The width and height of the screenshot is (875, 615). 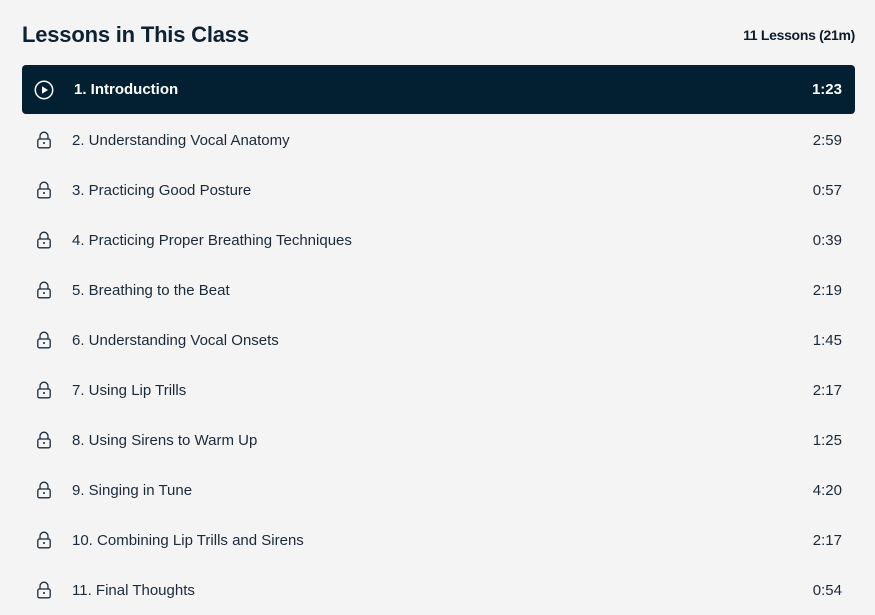 What do you see at coordinates (438, 89) in the screenshot?
I see `lesson-row-1: 1. Introduction 1:23` at bounding box center [438, 89].